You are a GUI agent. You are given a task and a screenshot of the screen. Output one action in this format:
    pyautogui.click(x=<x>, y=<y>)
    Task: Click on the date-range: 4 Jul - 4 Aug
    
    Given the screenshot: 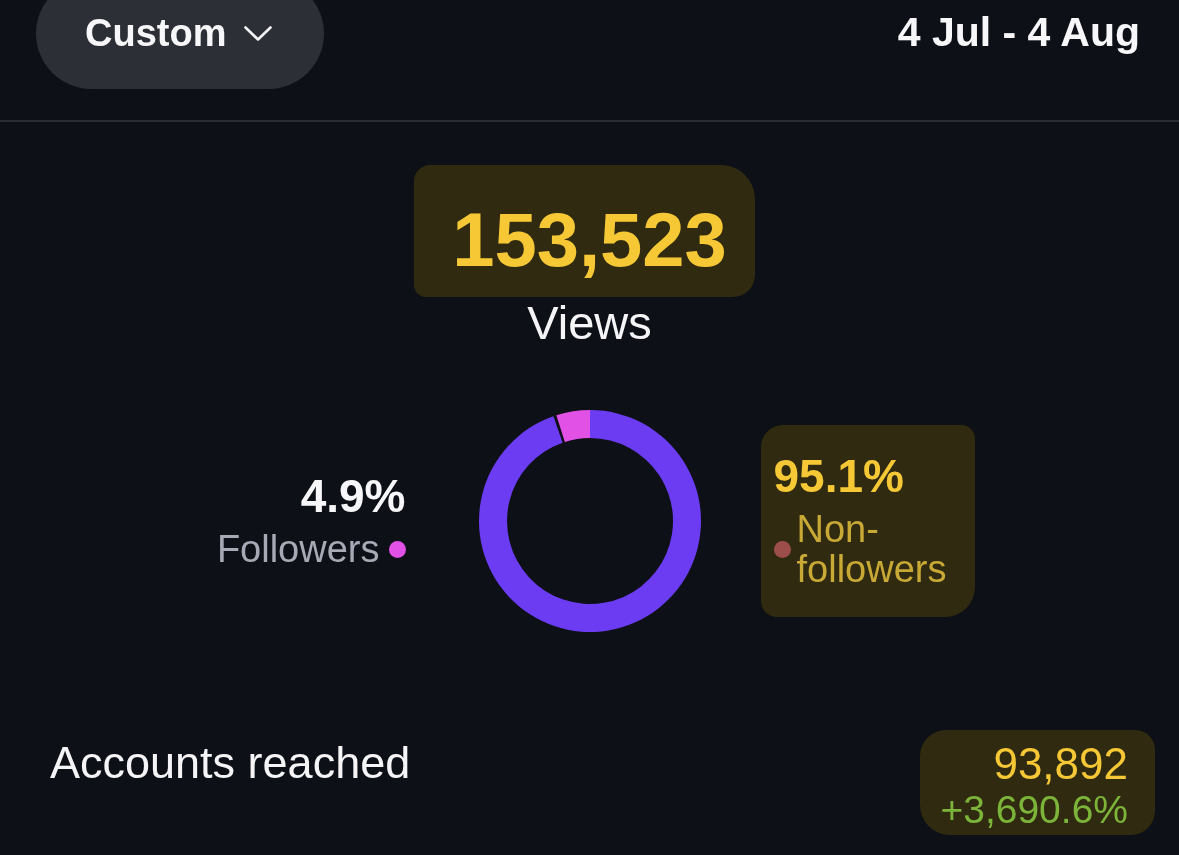 What is the action you would take?
    pyautogui.click(x=1018, y=32)
    